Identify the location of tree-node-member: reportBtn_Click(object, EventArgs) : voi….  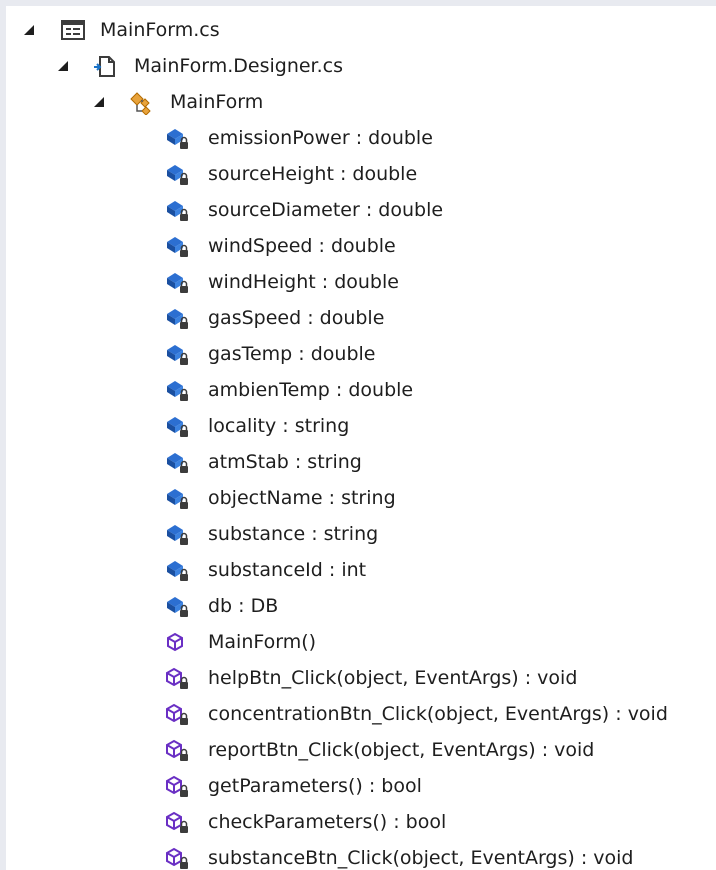
(358, 750).